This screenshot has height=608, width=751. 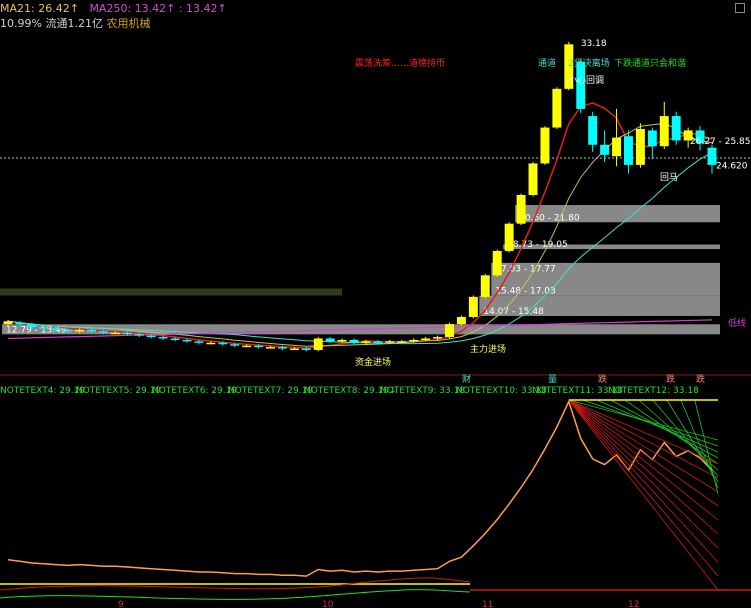 I want to click on annotation-careful: 小心回调, so click(x=586, y=80).